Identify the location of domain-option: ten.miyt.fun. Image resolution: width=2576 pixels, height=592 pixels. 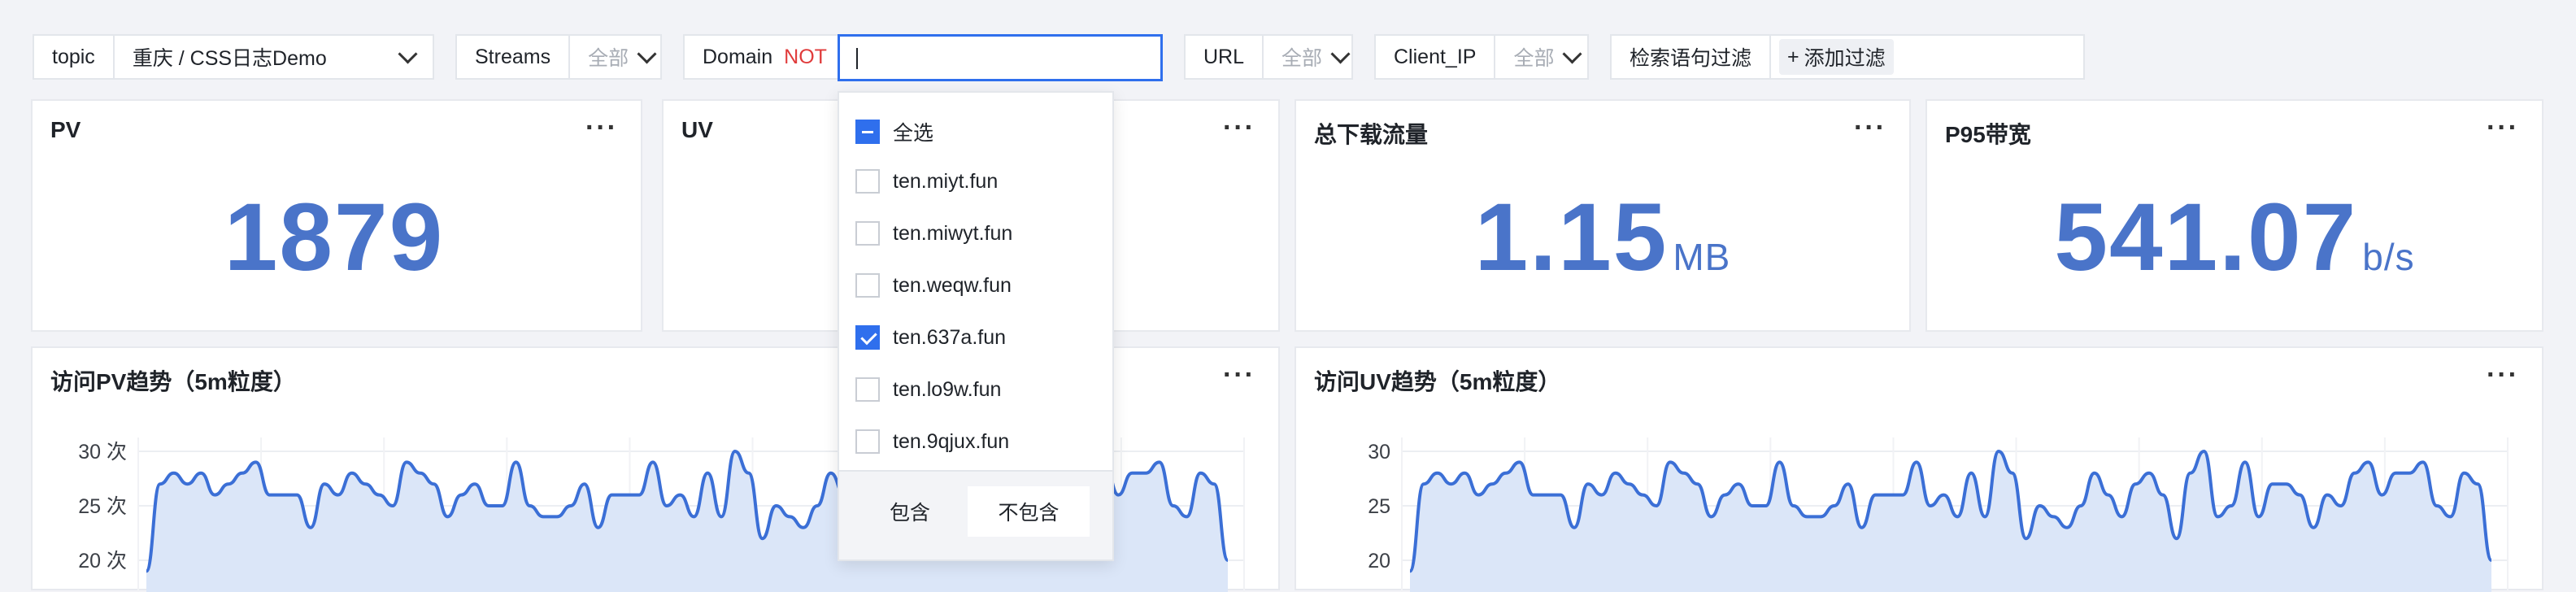
(927, 182).